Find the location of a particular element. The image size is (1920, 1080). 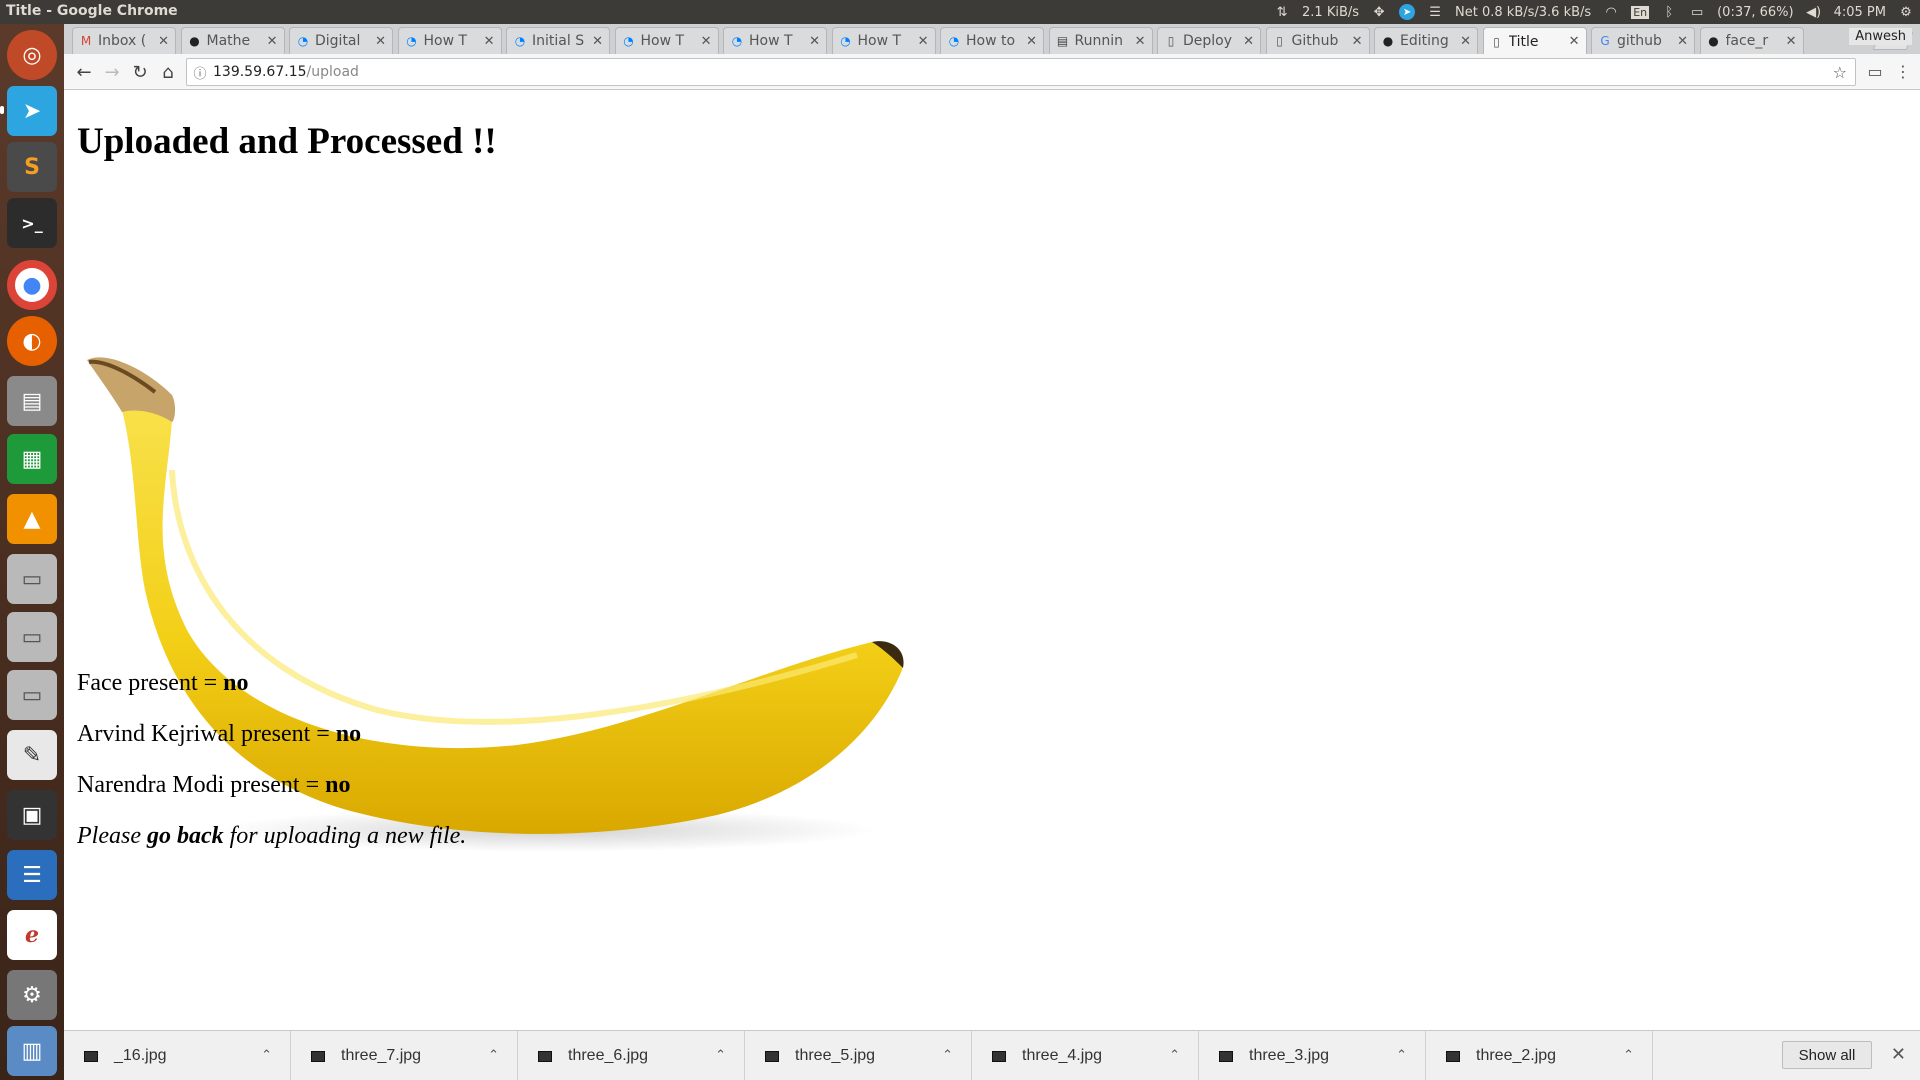

volume-icon: ◀) is located at coordinates (1814, 12).